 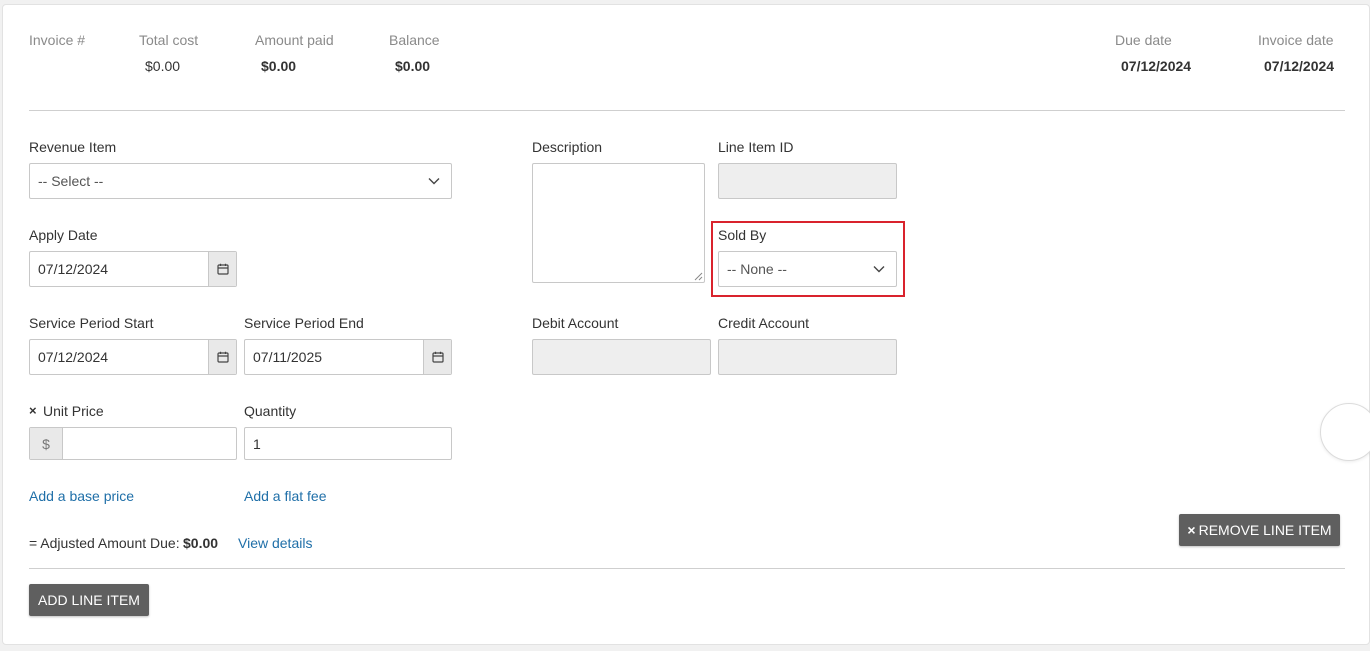 What do you see at coordinates (133, 269) in the screenshot?
I see `apply-date-input: 07/12/2024` at bounding box center [133, 269].